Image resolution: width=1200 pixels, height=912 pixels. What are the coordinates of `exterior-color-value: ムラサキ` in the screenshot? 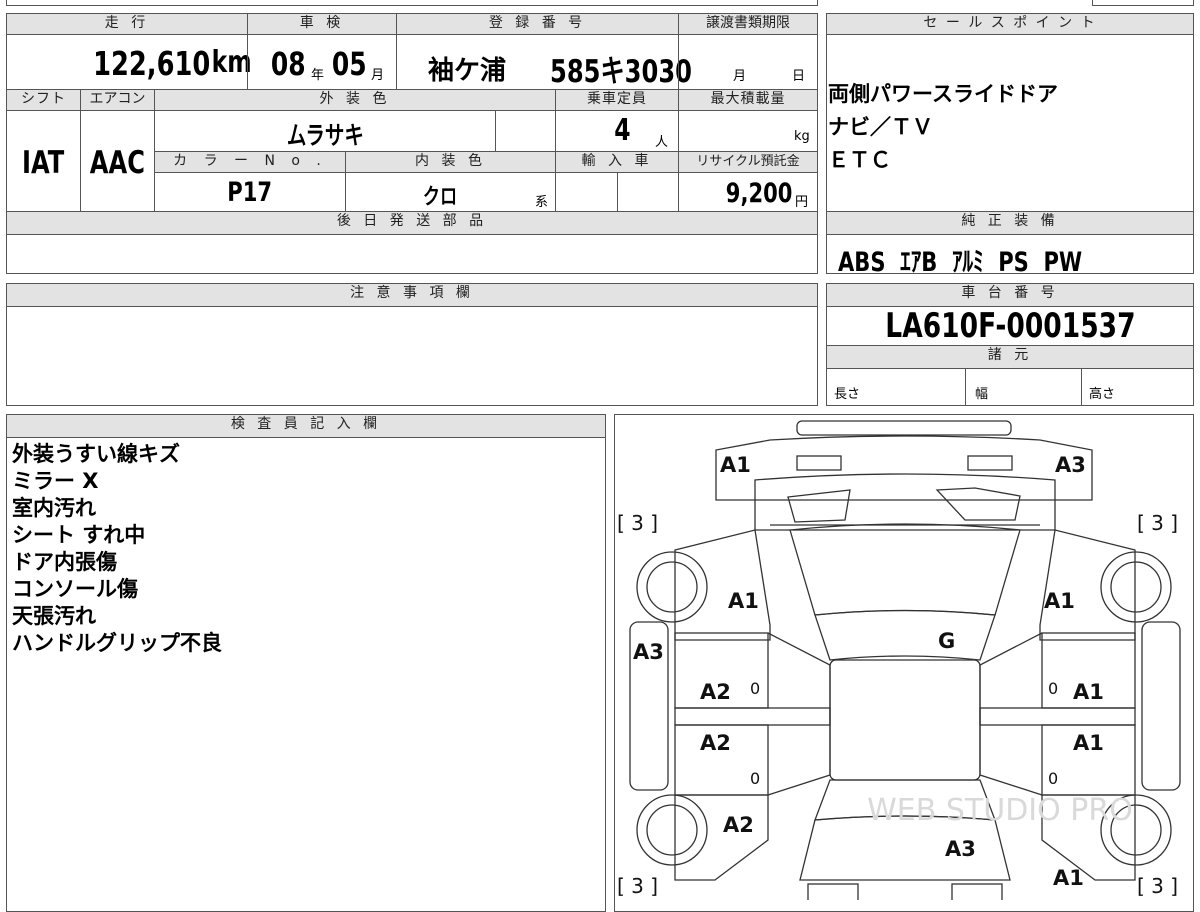 It's located at (325, 135).